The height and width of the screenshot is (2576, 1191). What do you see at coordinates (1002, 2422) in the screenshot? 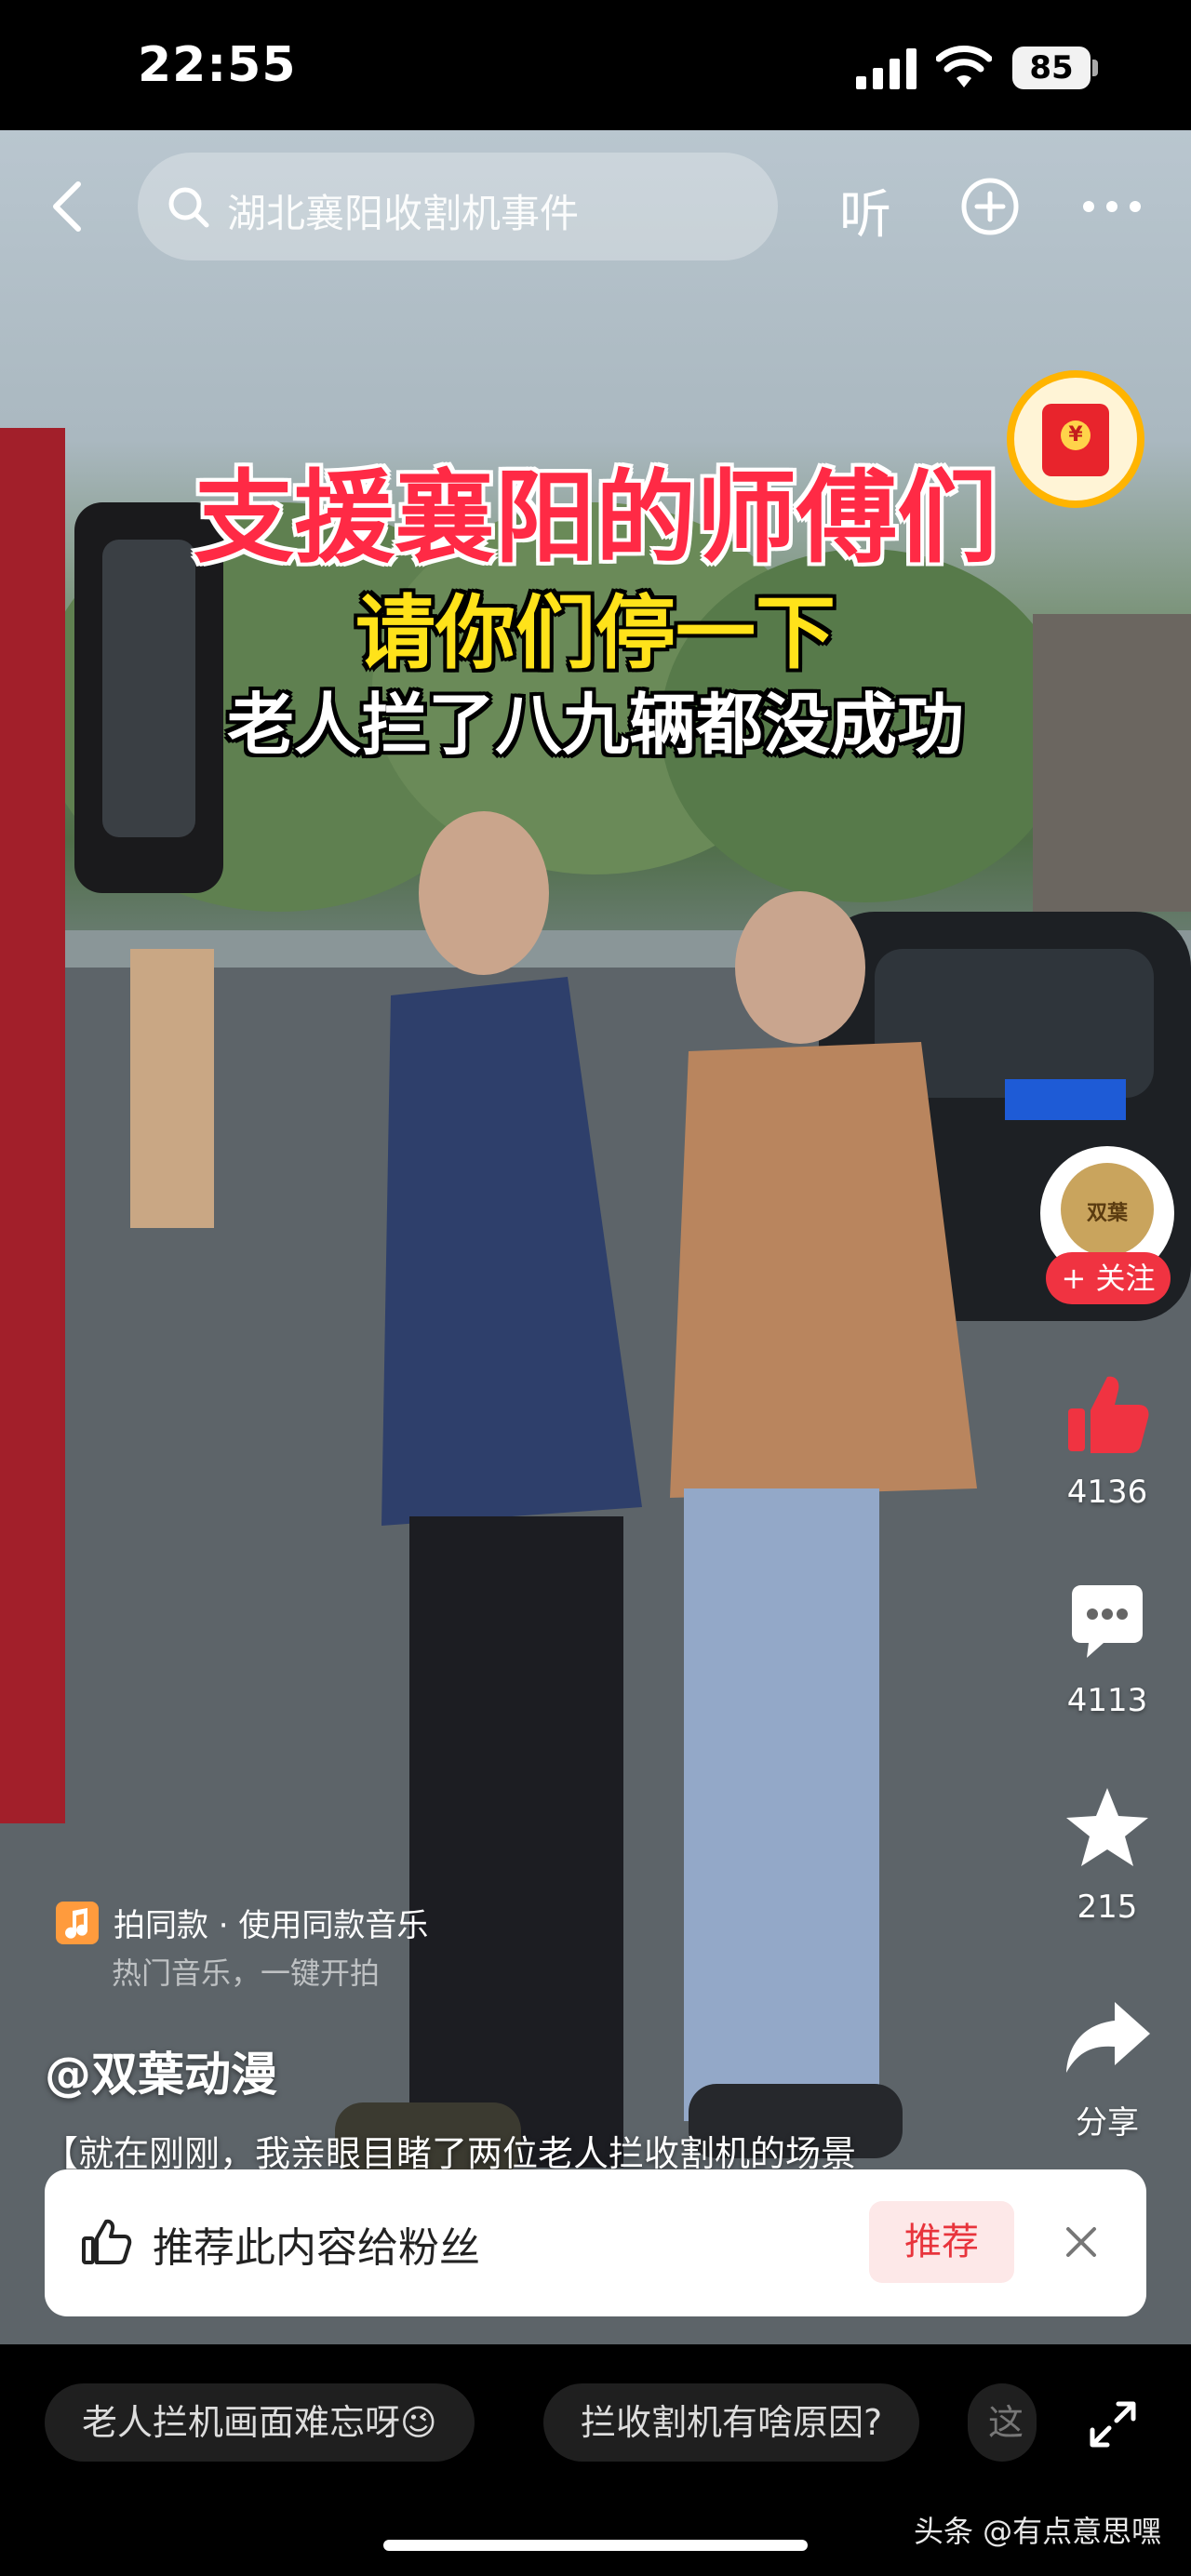
I see `suggestion-chip-3: 这` at bounding box center [1002, 2422].